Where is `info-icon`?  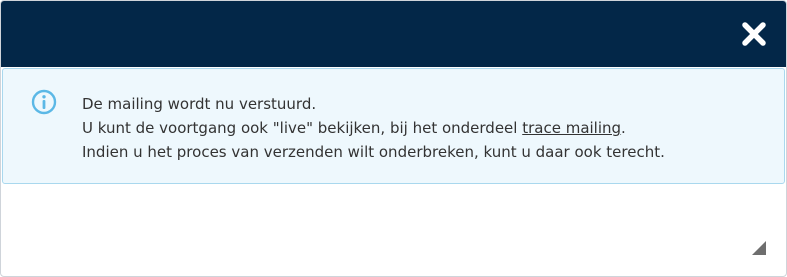
info-icon is located at coordinates (44, 102).